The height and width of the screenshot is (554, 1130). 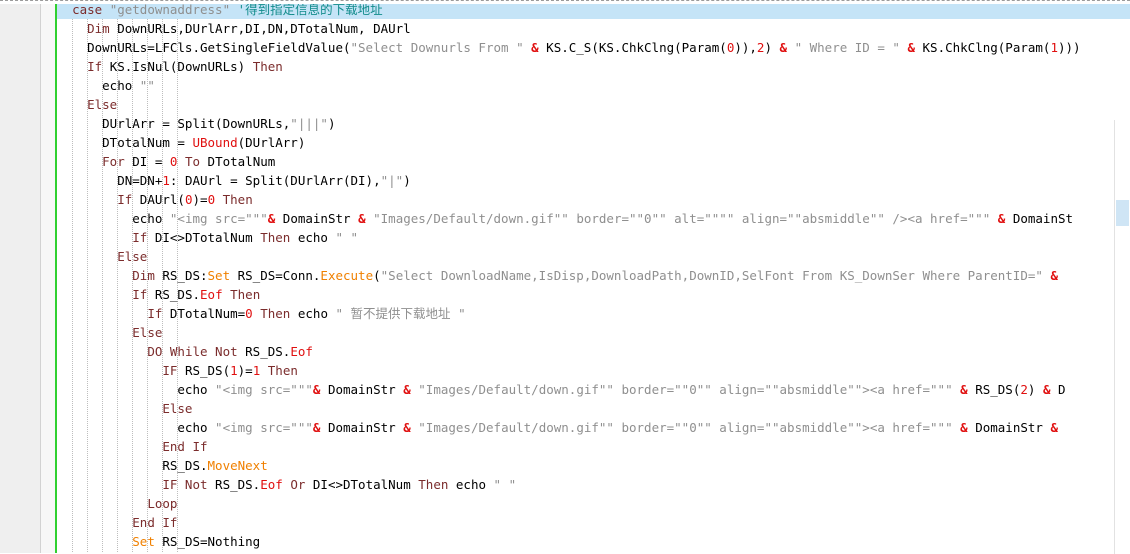 What do you see at coordinates (1122, 213) in the screenshot?
I see `vertical-scrollbar-thumb` at bounding box center [1122, 213].